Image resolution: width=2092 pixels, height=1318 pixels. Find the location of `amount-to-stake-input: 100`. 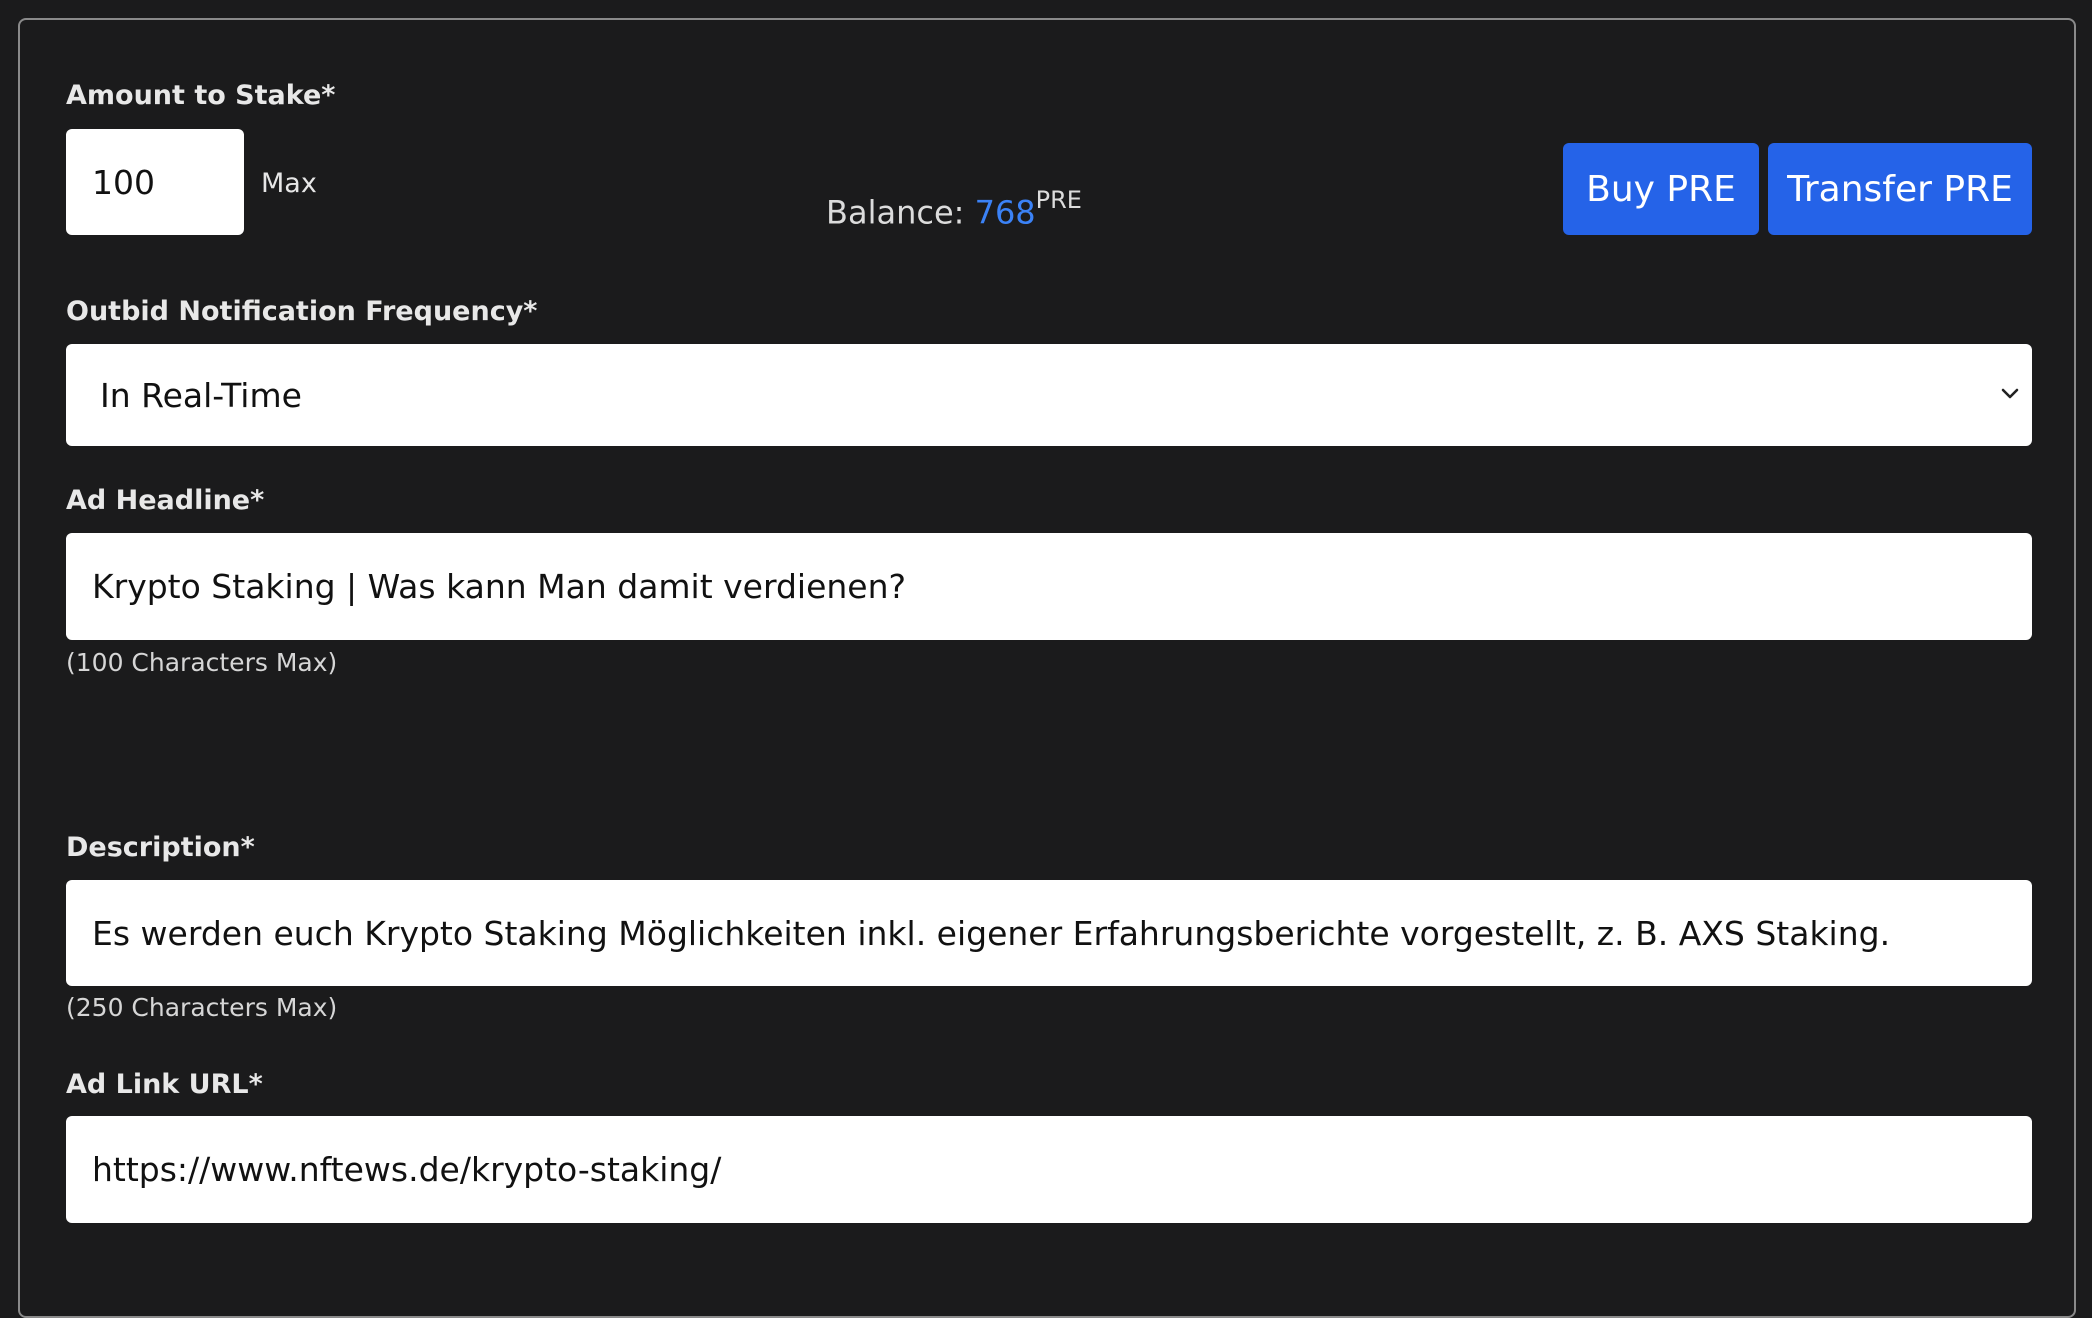

amount-to-stake-input: 100 is located at coordinates (155, 182).